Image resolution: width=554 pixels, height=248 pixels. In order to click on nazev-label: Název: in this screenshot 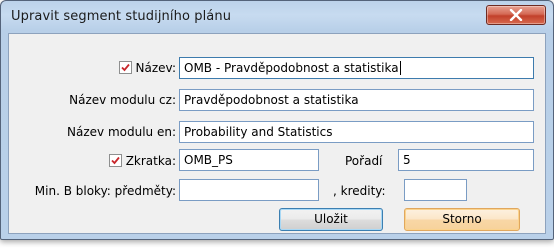, I will do `click(147, 68)`.